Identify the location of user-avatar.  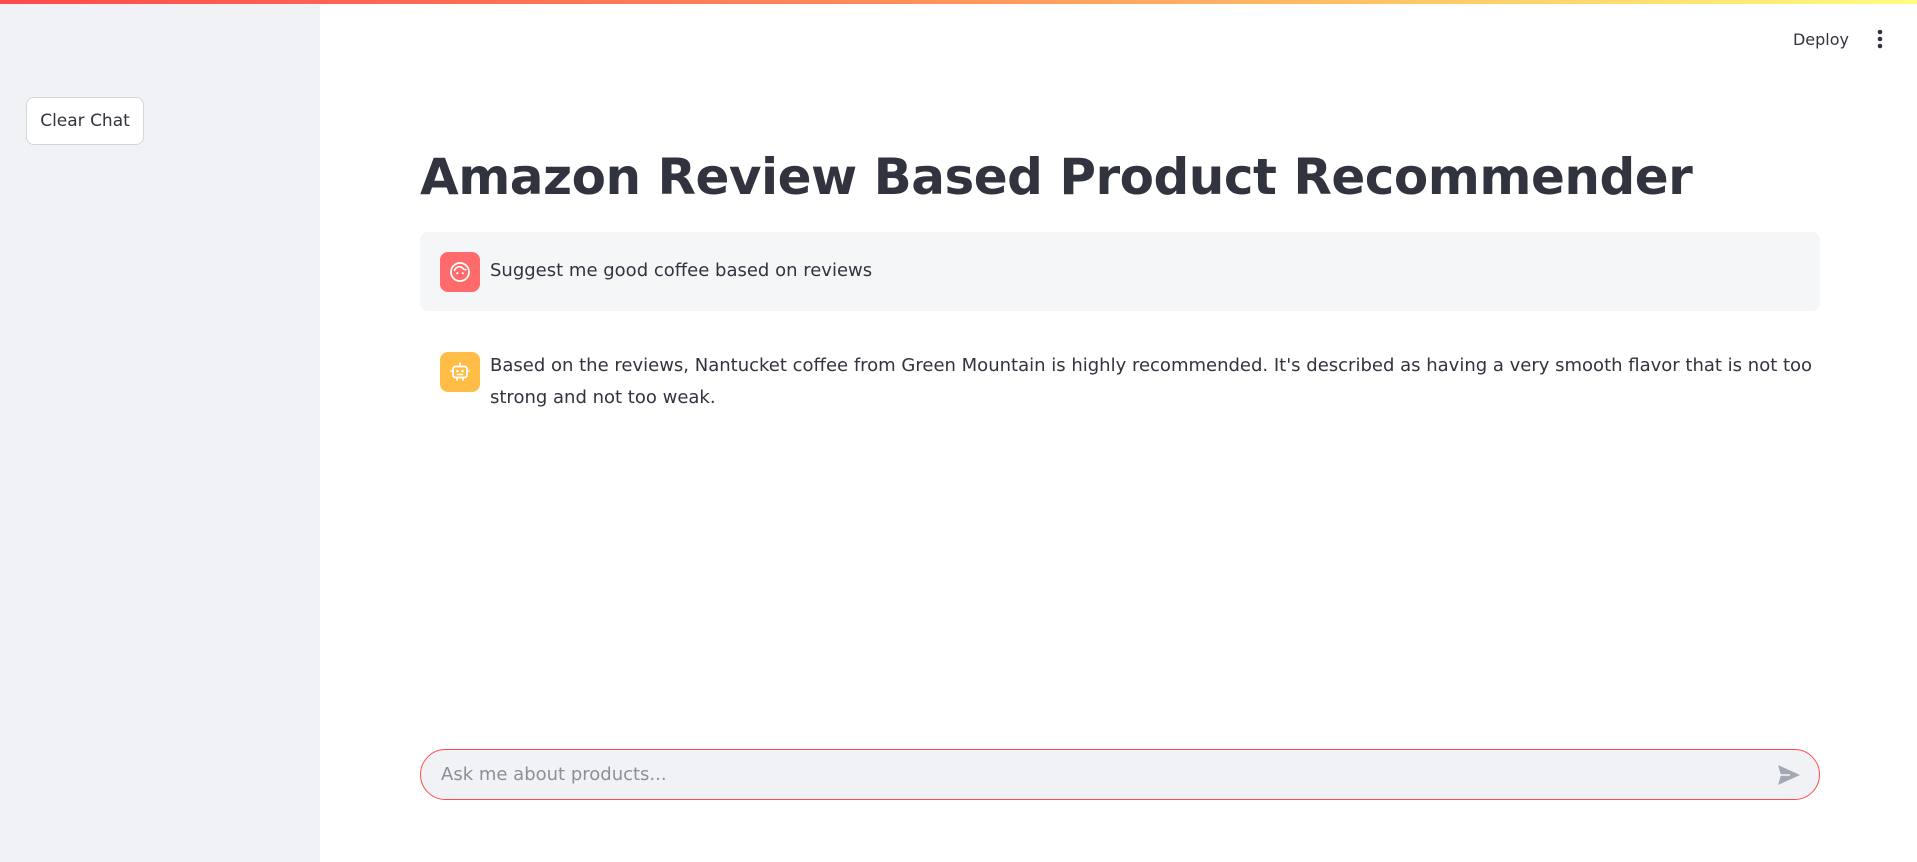
(460, 272).